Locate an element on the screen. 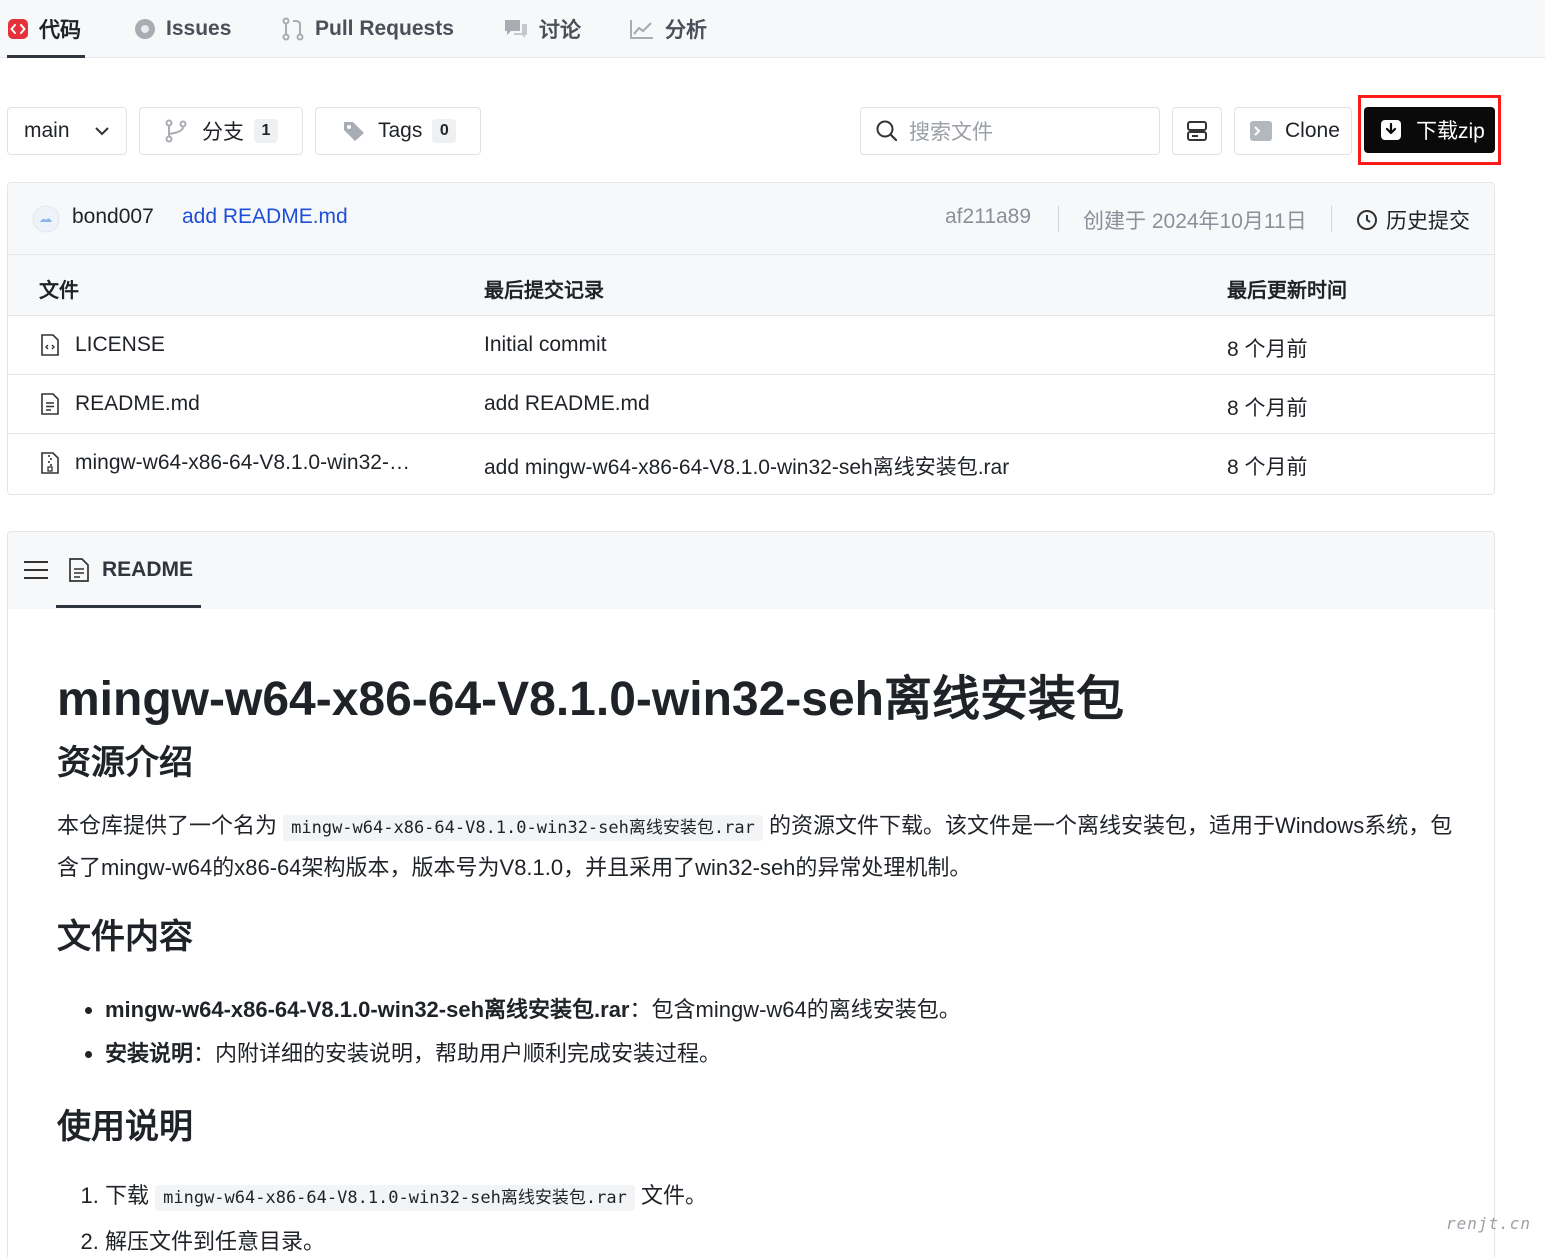 The image size is (1545, 1257). file-name: README.md is located at coordinates (137, 404).